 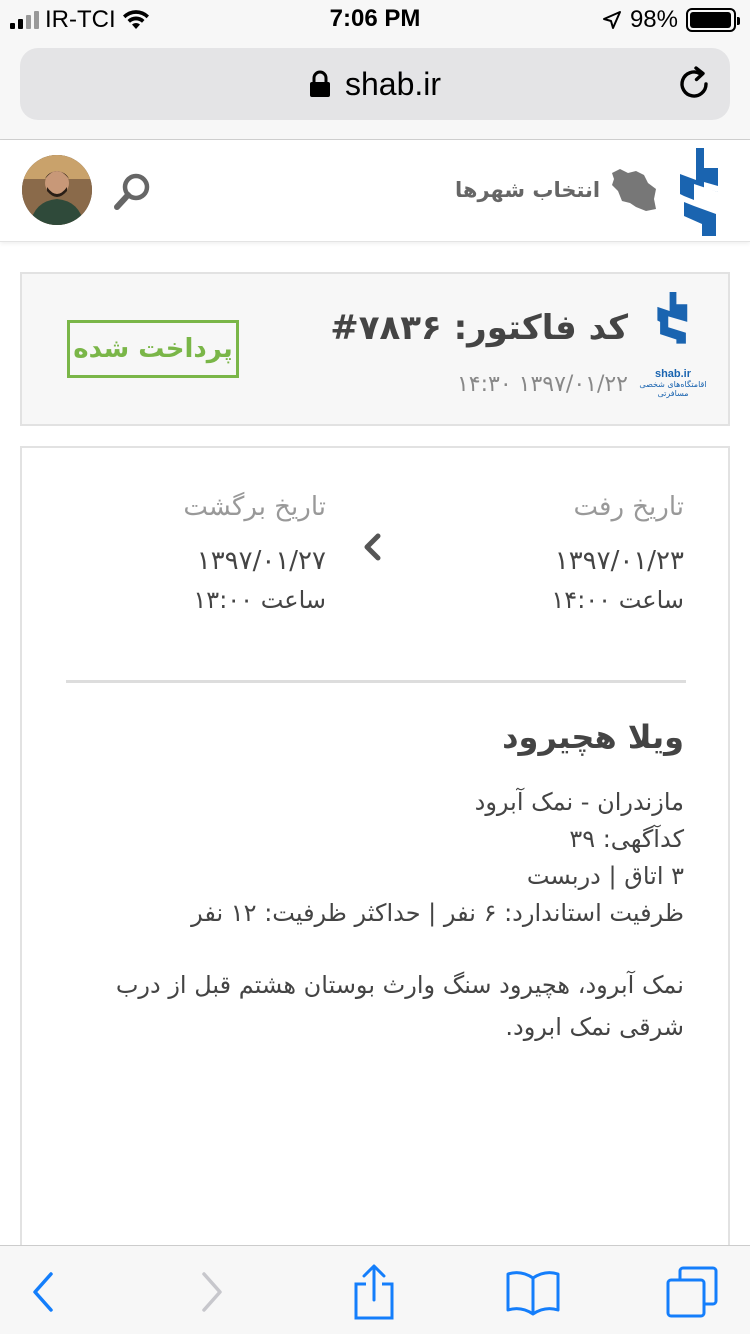 I want to click on status-right: 98%, so click(x=671, y=20).